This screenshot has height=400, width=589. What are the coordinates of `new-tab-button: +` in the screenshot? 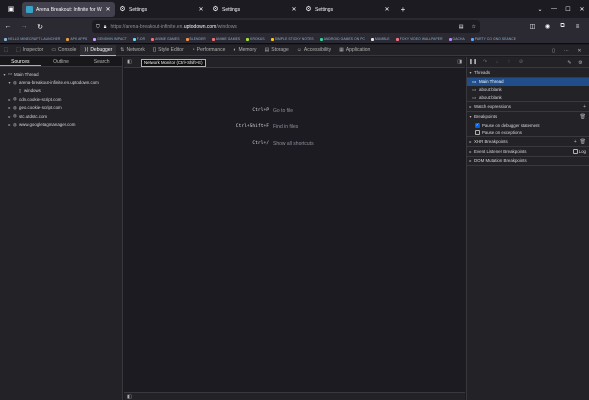 It's located at (403, 9).